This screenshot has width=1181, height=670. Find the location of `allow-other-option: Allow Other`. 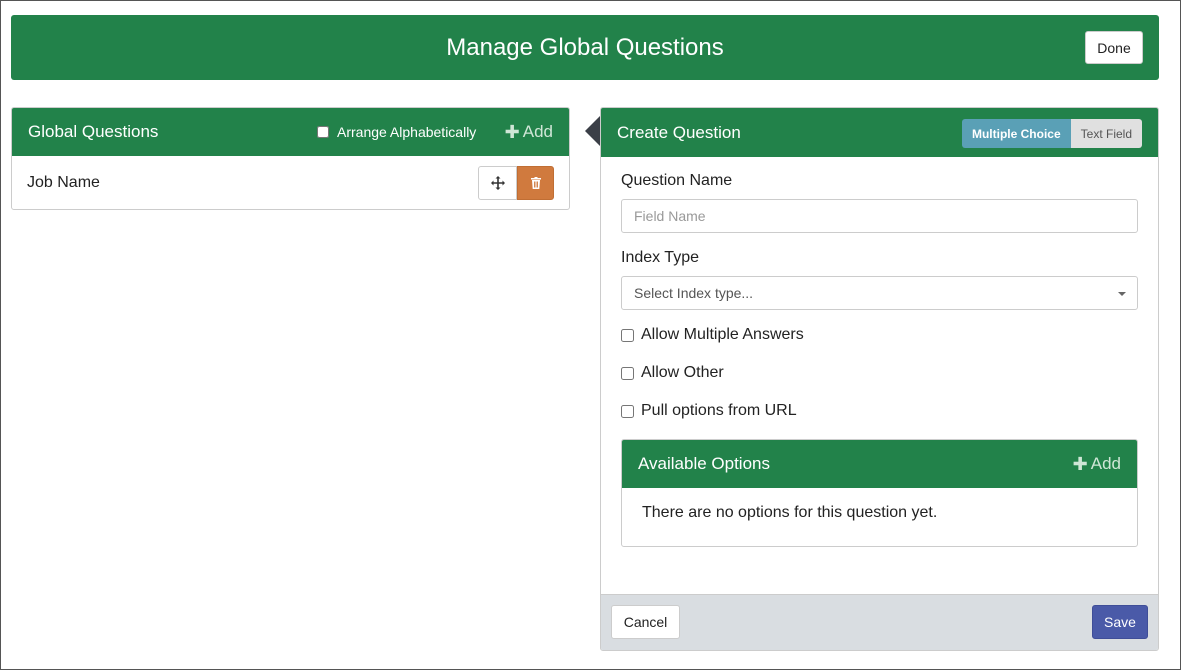

allow-other-option: Allow Other is located at coordinates (672, 373).